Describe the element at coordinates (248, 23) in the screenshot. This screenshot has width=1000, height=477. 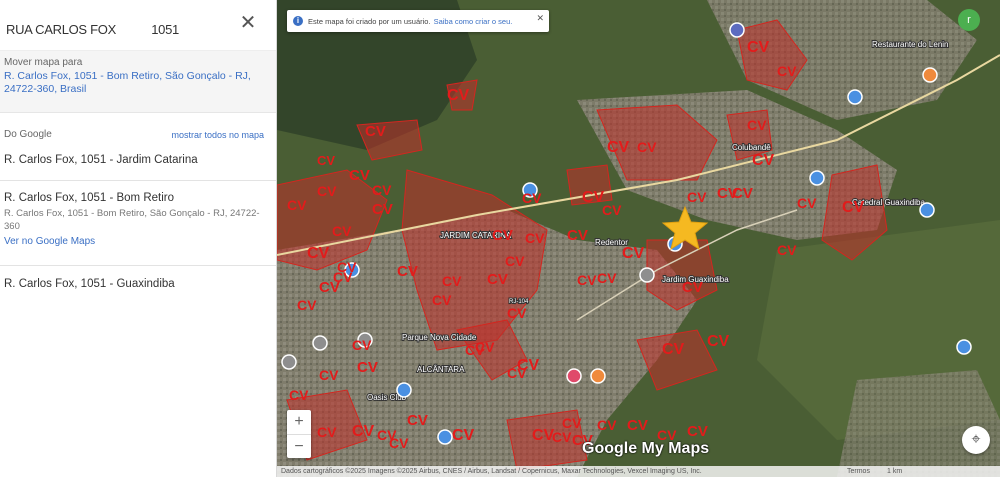
I see `close-icon: ✕` at that location.